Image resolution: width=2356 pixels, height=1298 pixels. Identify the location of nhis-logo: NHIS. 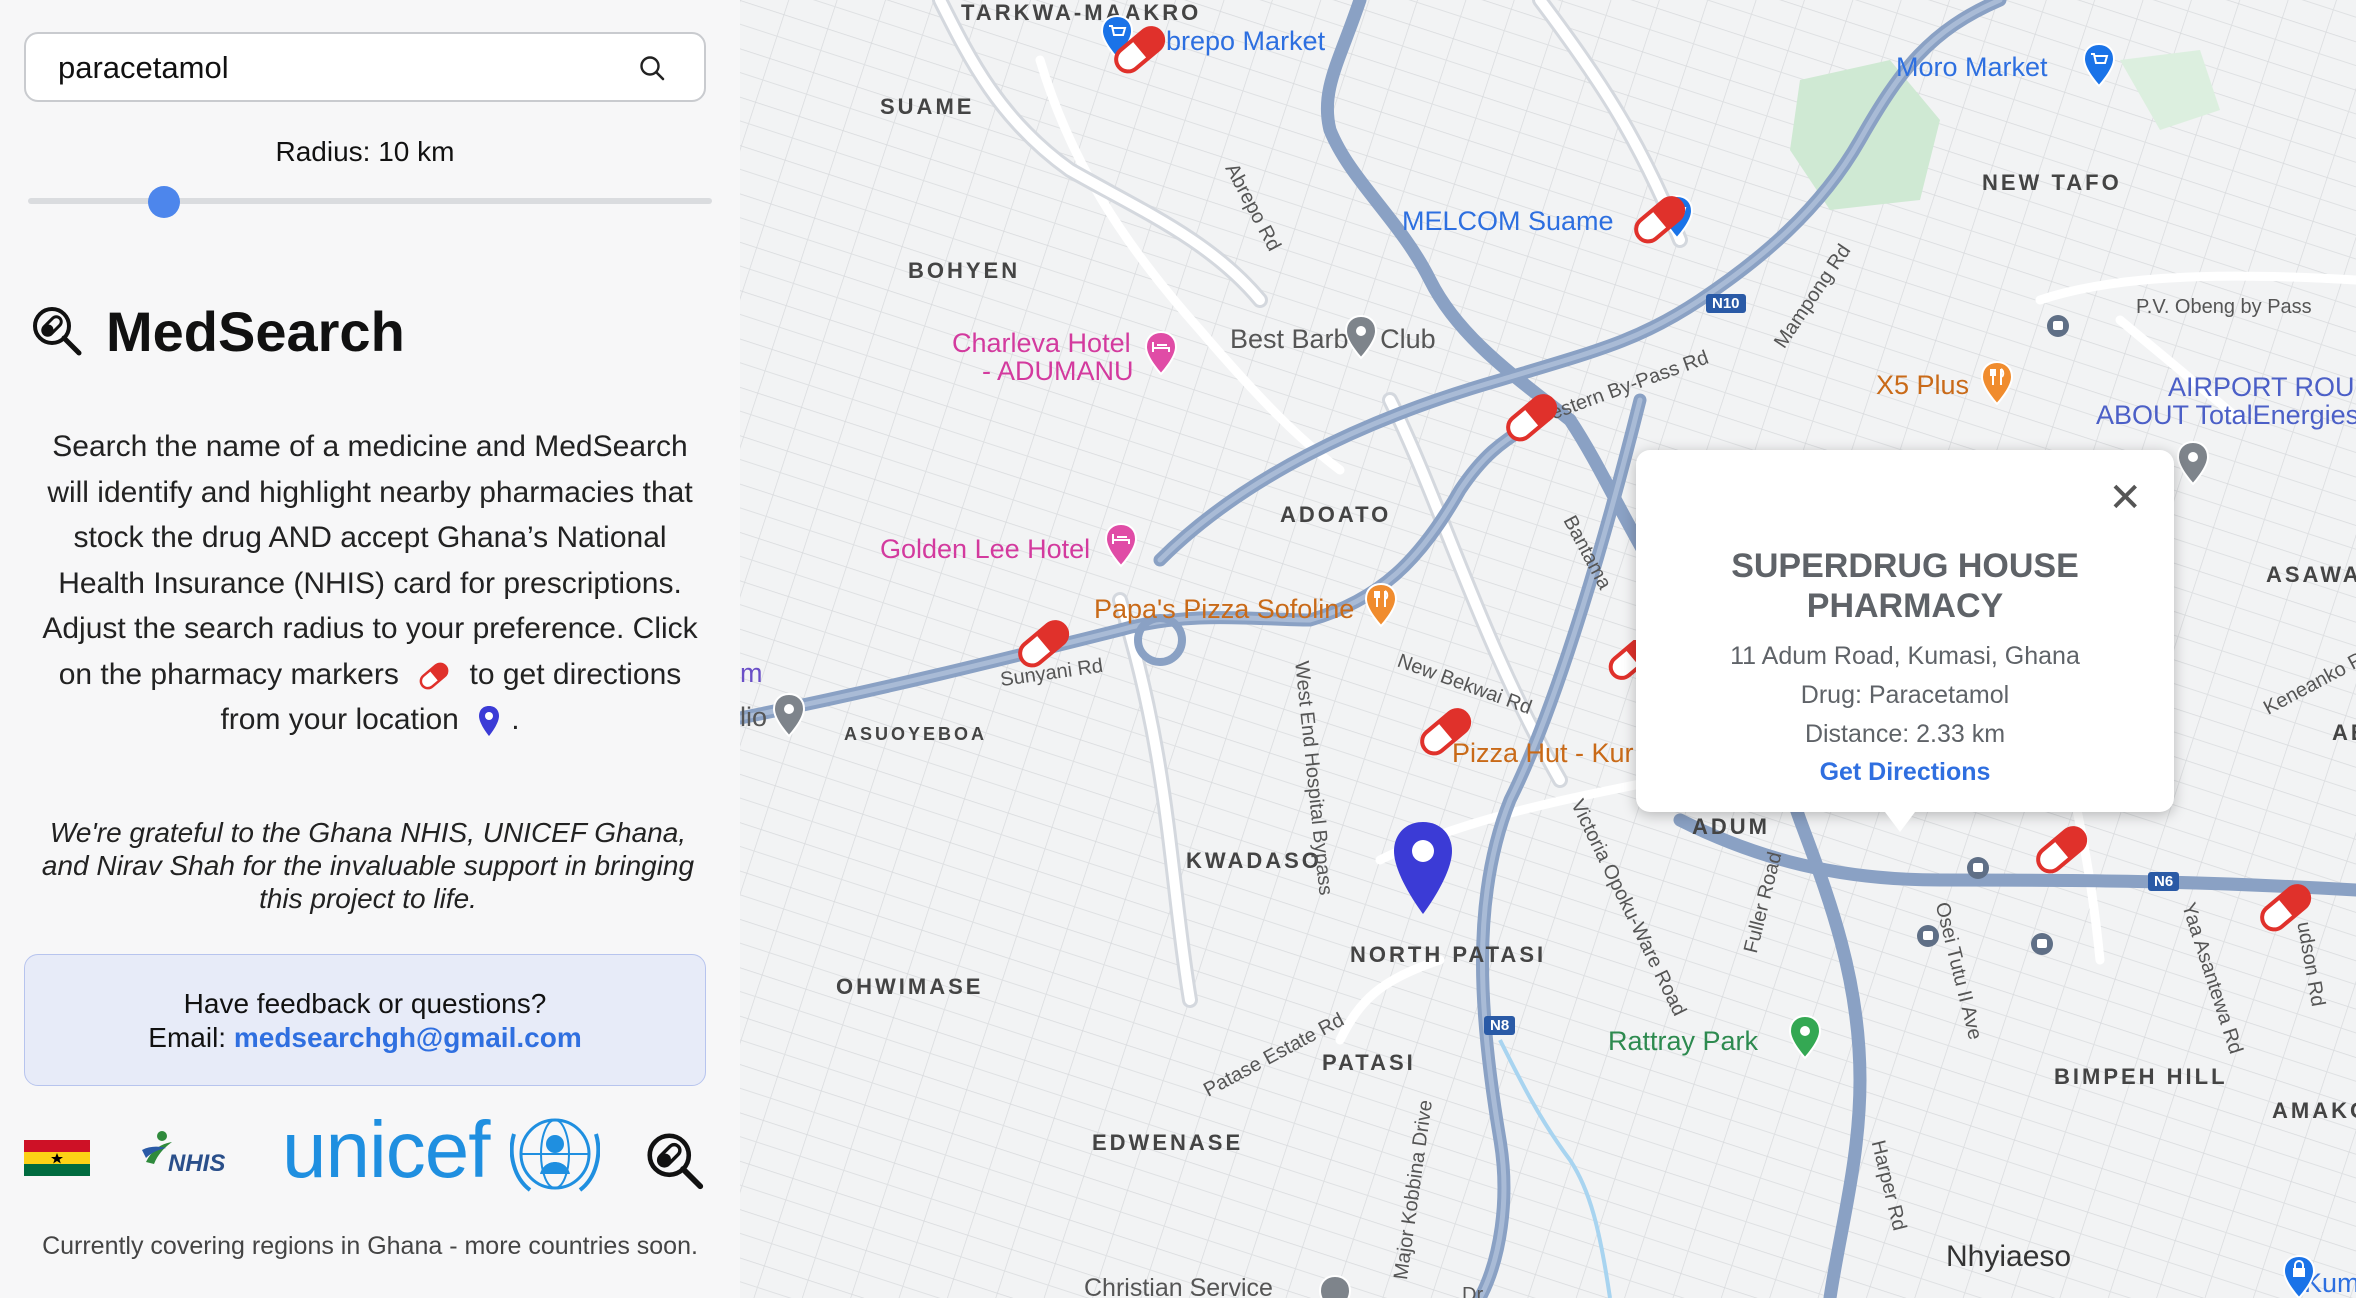
(188, 1156).